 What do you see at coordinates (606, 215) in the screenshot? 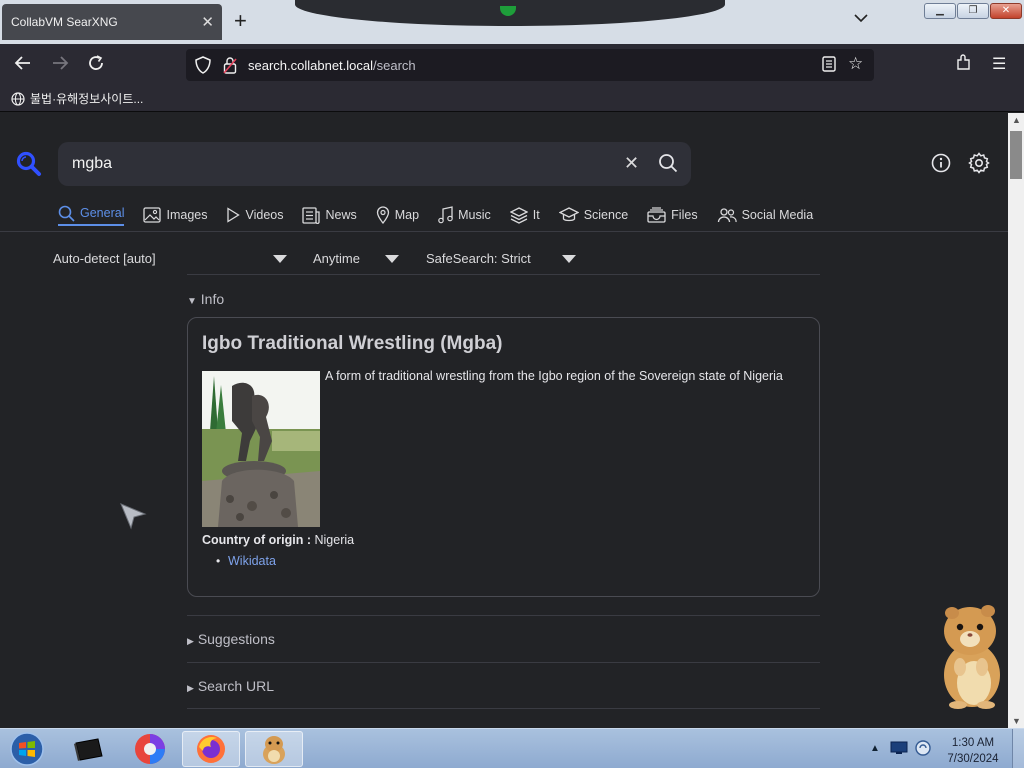
I see `tab-label: Science` at bounding box center [606, 215].